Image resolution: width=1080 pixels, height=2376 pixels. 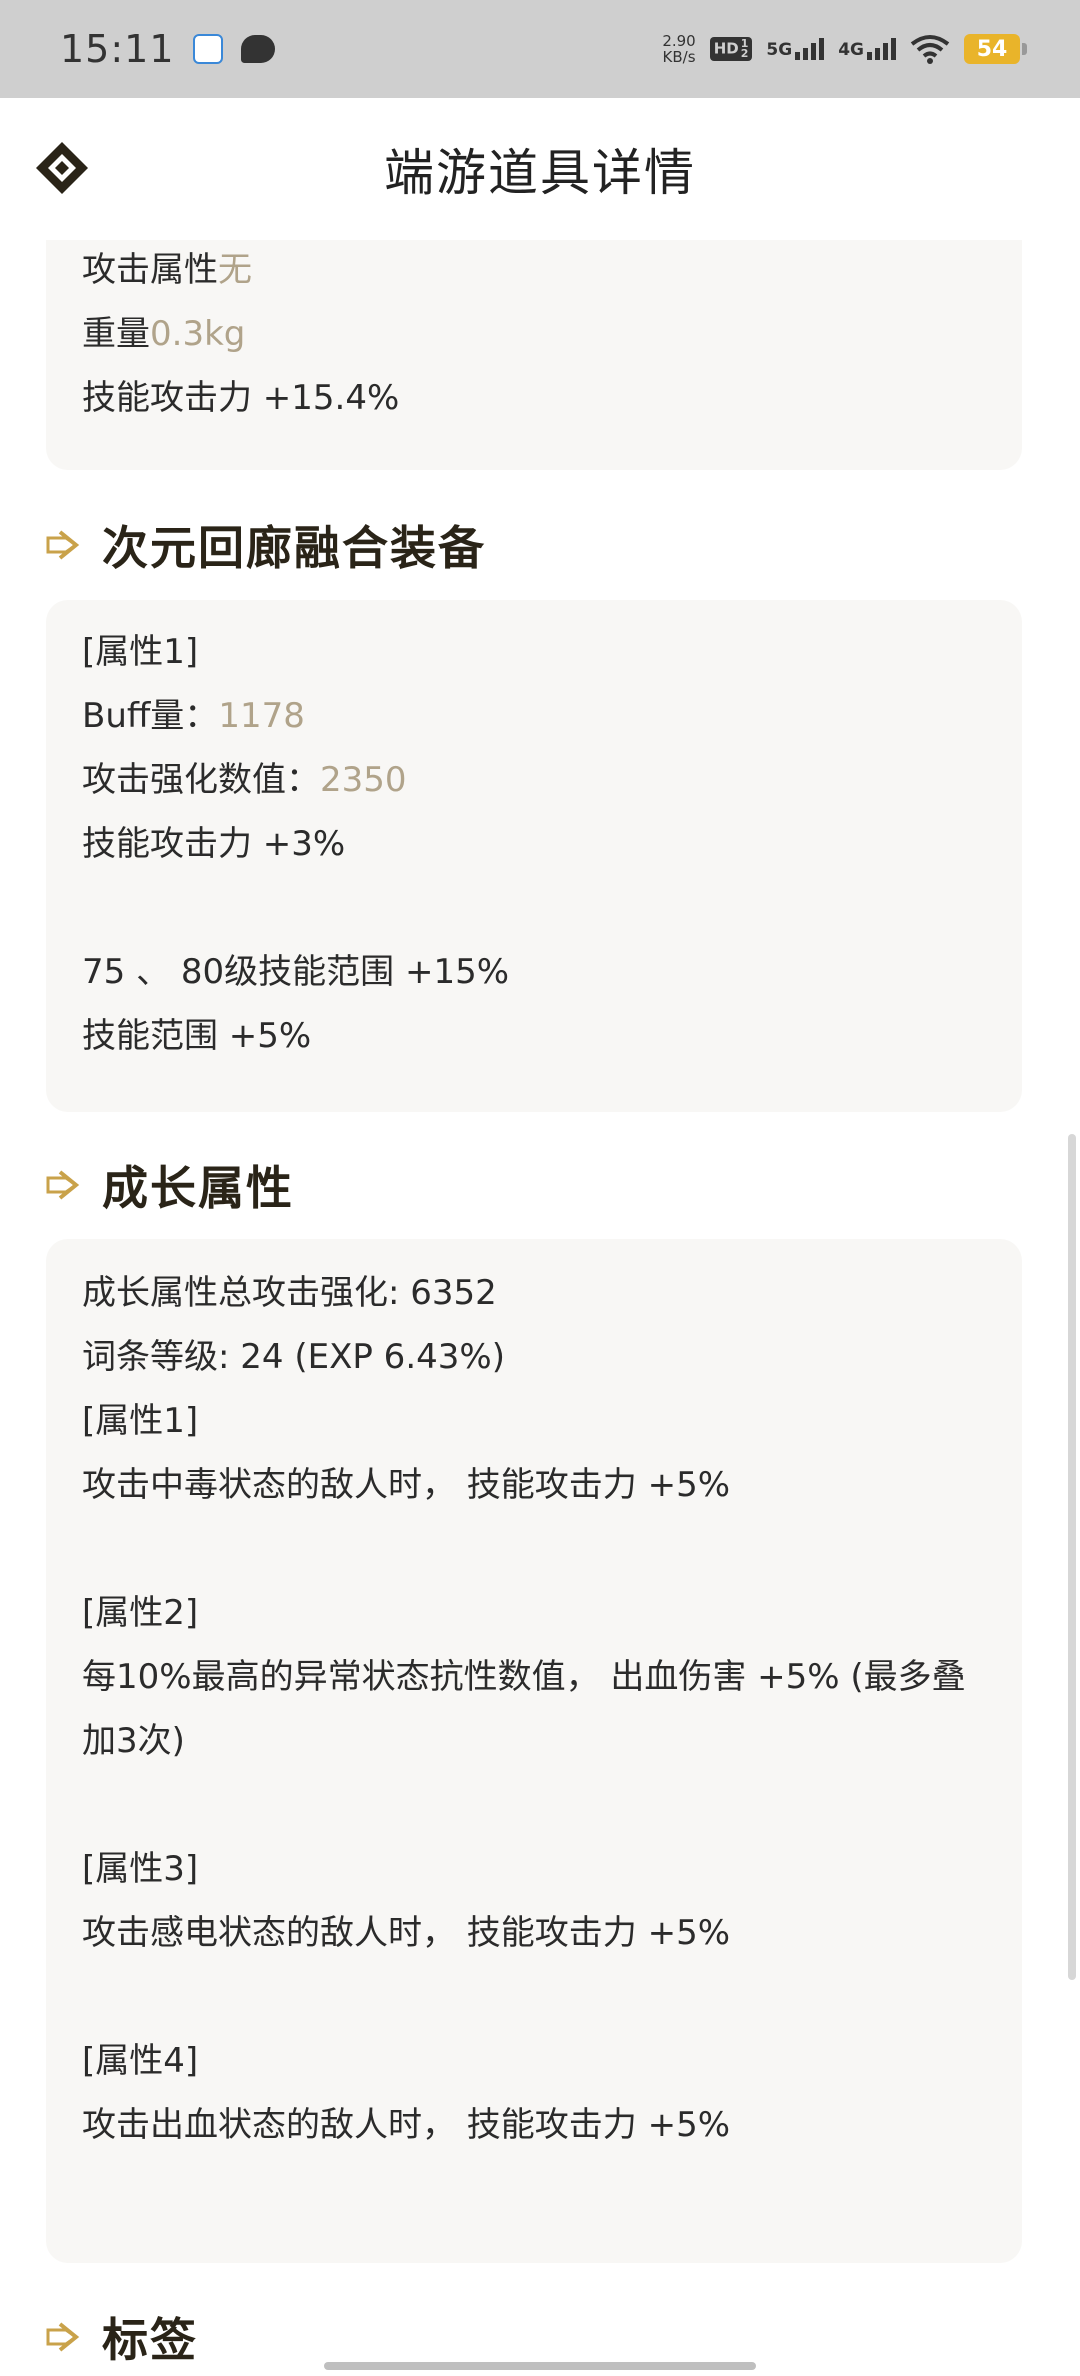 What do you see at coordinates (214, 844) in the screenshot?
I see `fusion-line-label: 技能攻击力 +3%` at bounding box center [214, 844].